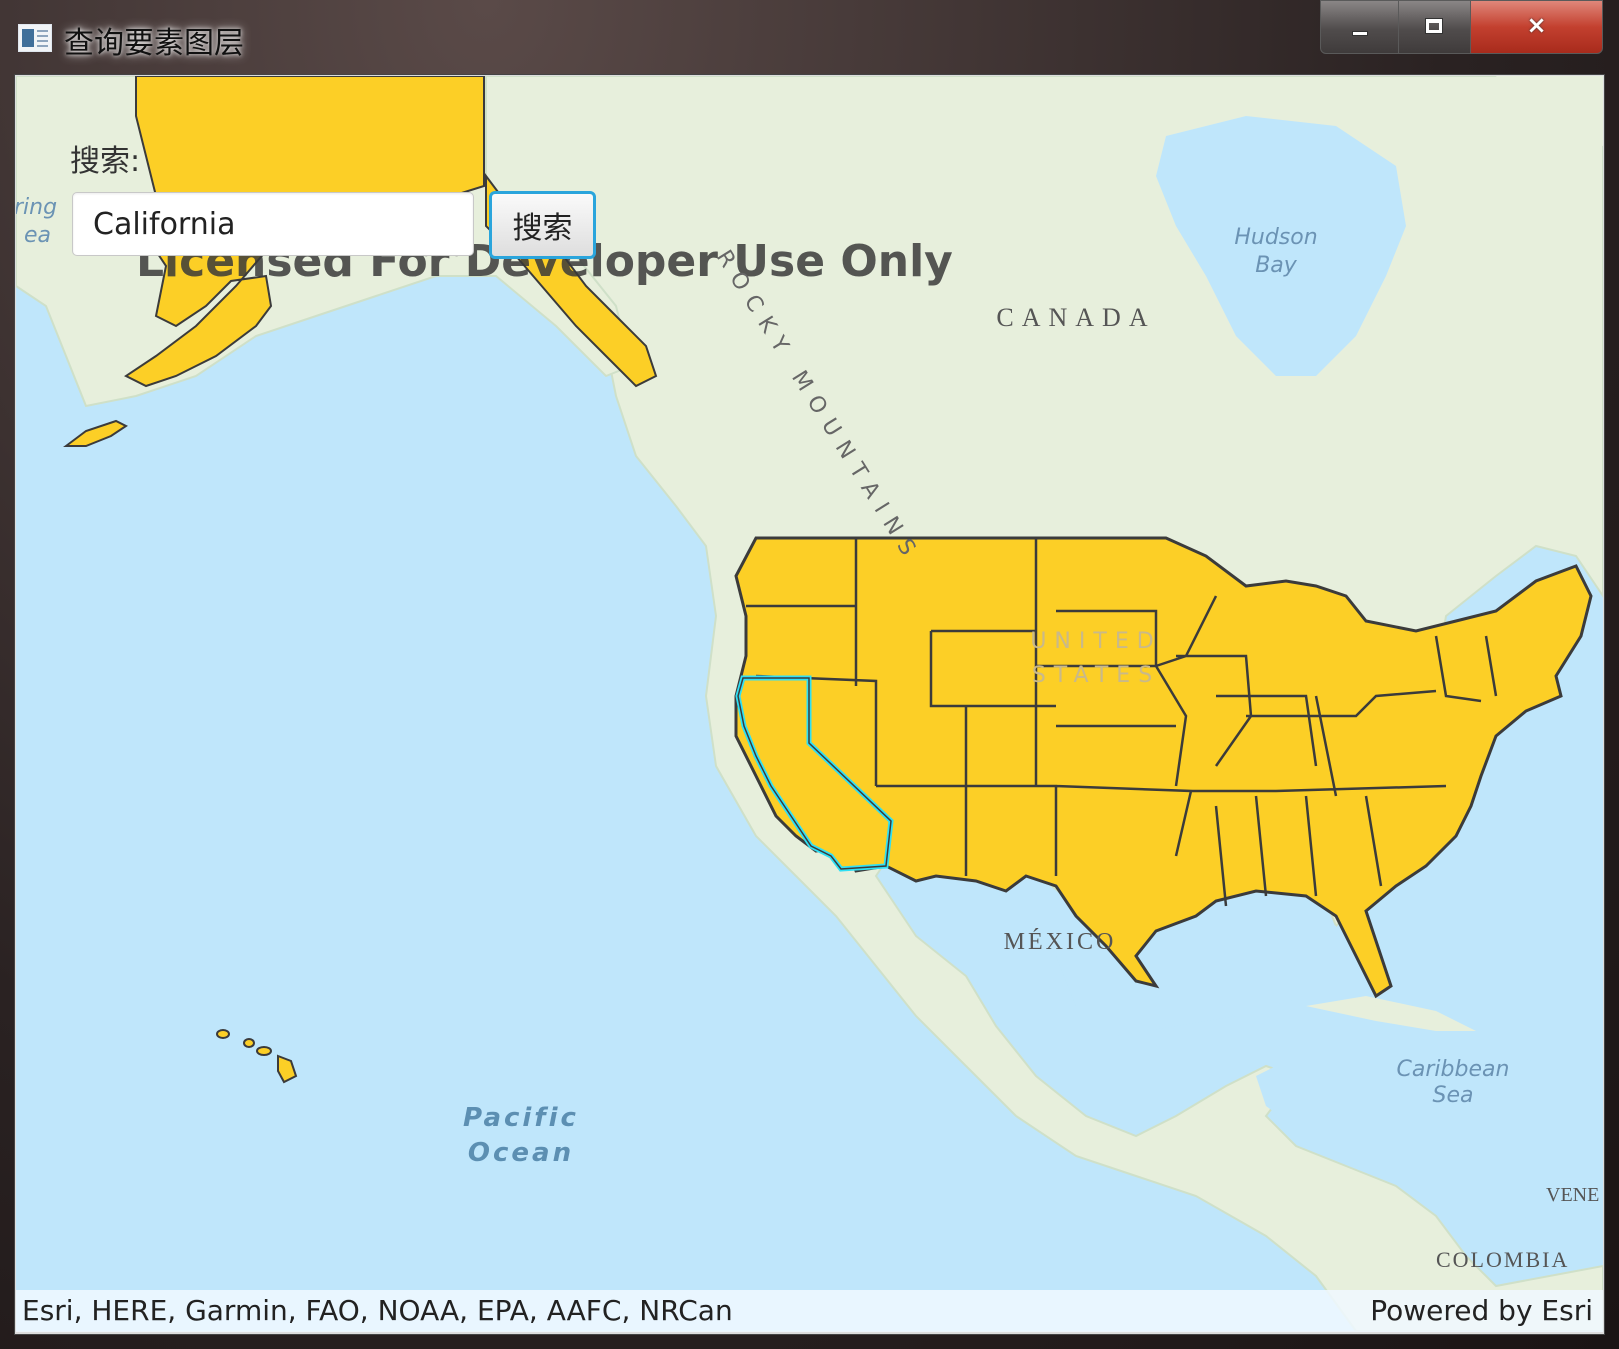  What do you see at coordinates (154, 43) in the screenshot?
I see `window-title: 查询要素图层` at bounding box center [154, 43].